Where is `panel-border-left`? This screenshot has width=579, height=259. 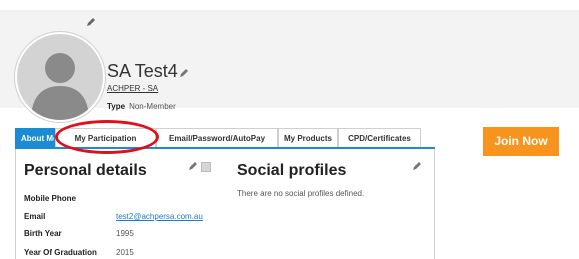
panel-border-left is located at coordinates (15, 204).